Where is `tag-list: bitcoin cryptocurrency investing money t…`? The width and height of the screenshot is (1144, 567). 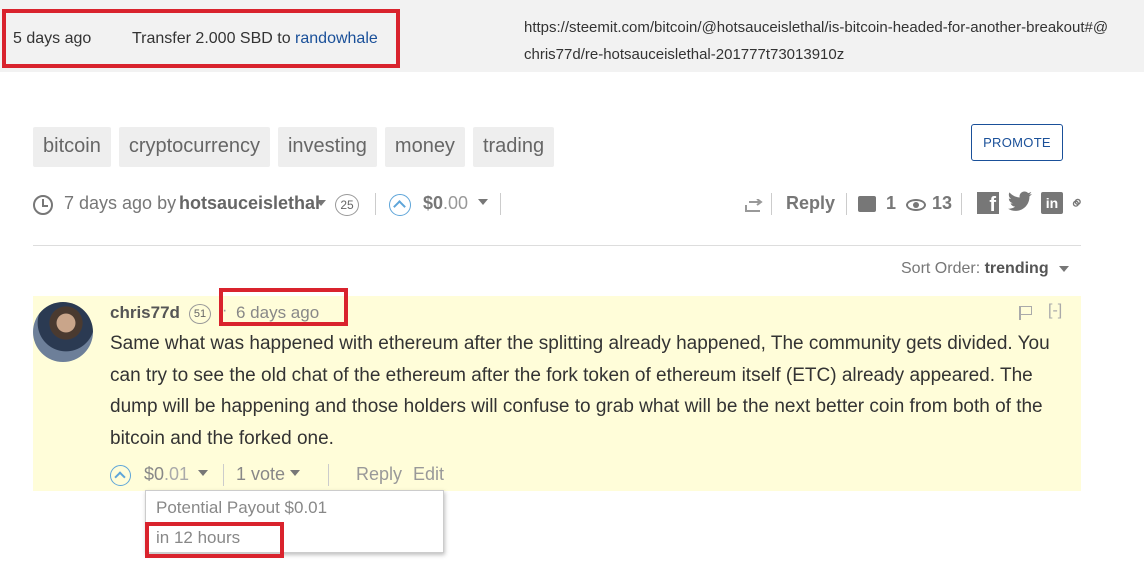 tag-list: bitcoin cryptocurrency investing money t… is located at coordinates (294, 147).